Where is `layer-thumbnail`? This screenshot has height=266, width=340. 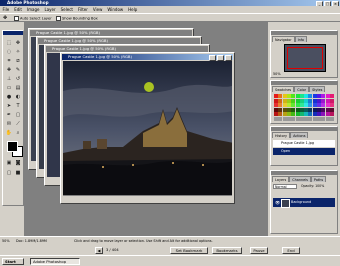
layer-thumbnail is located at coordinates (285, 203).